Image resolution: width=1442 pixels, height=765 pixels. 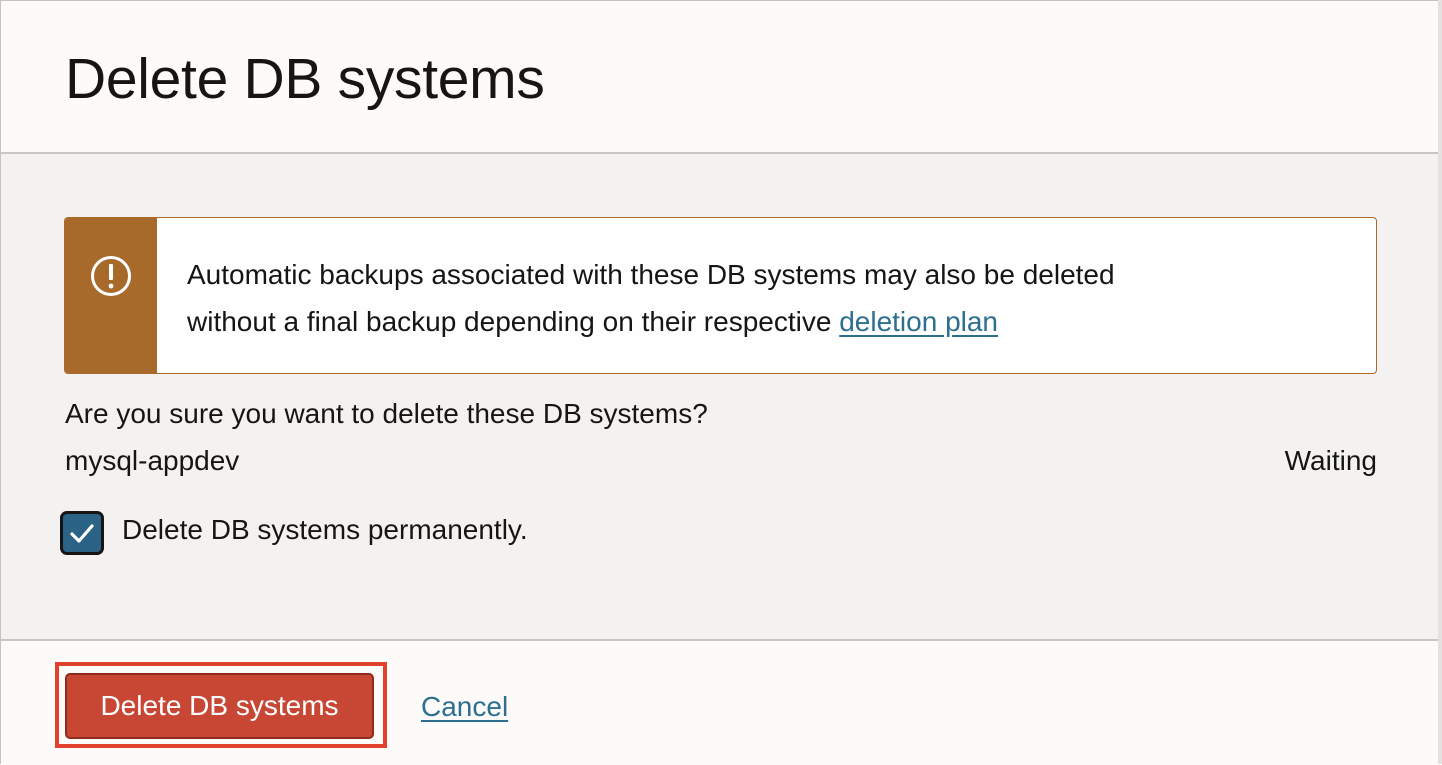 I want to click on db-system-row: mysql-appdev Waiting, so click(x=721, y=461).